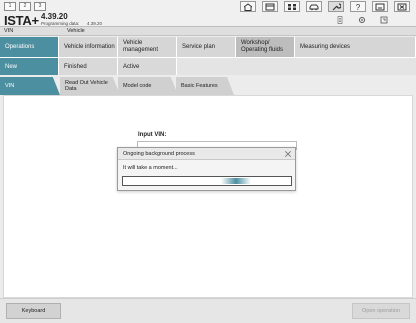  I want to click on settings-icon, so click(362, 19).